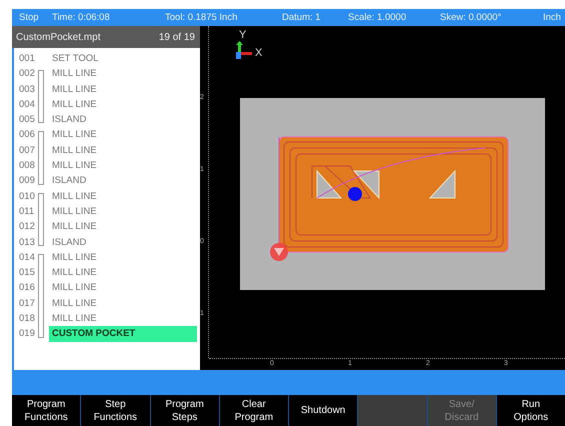 This screenshot has height=426, width=565. I want to click on step-number: 018, so click(27, 319).